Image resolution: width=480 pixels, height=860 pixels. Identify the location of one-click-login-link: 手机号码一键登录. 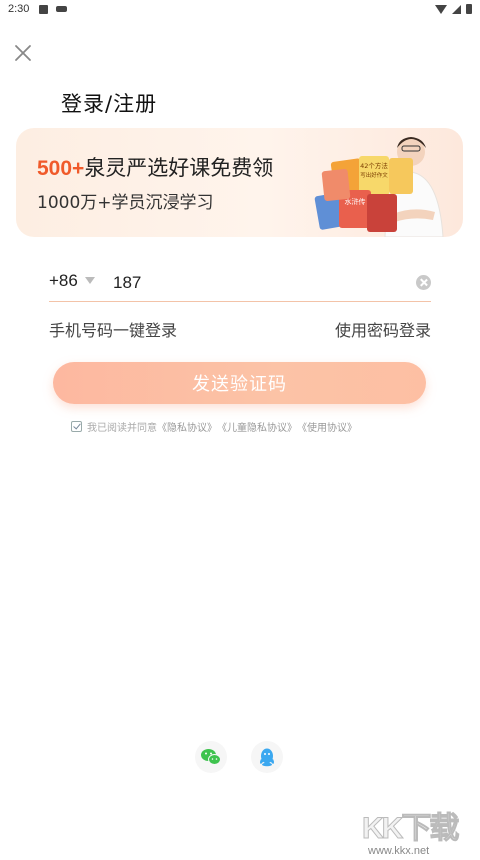
(113, 329).